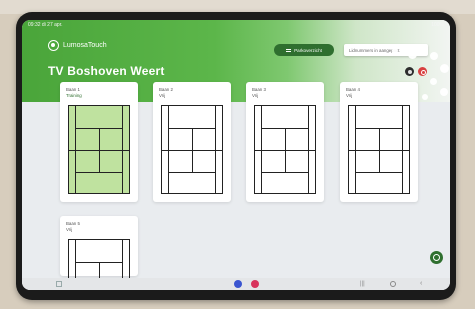 The height and width of the screenshot is (309, 475). Describe the element at coordinates (85, 45) in the screenshot. I see `logo-text: LumosaTouch` at that location.